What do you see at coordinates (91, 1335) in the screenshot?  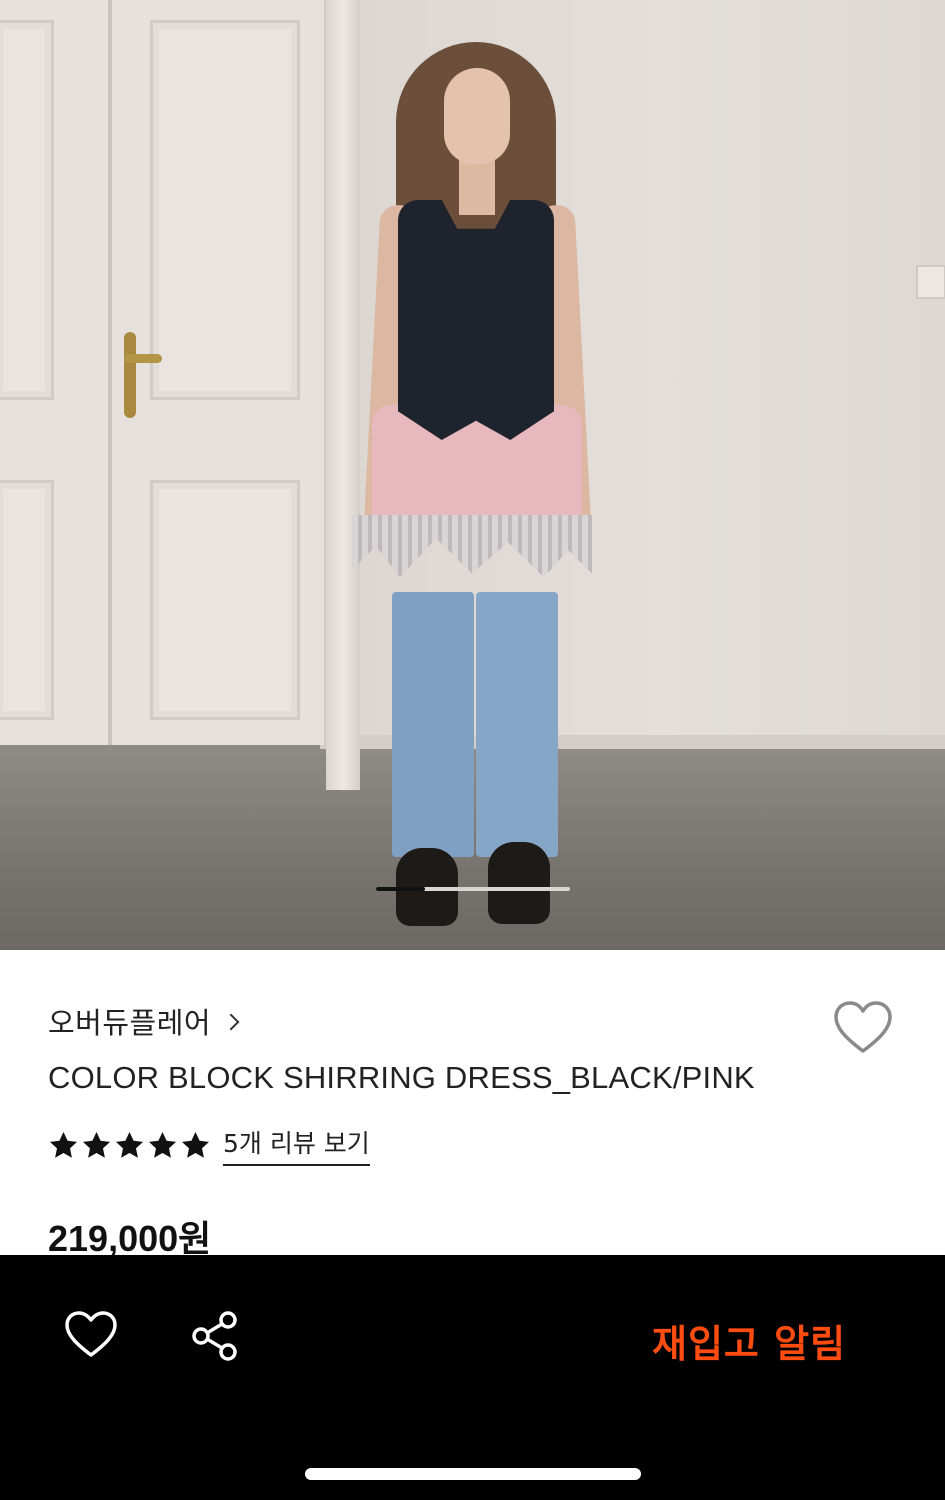 I see `heart-outline-icon` at bounding box center [91, 1335].